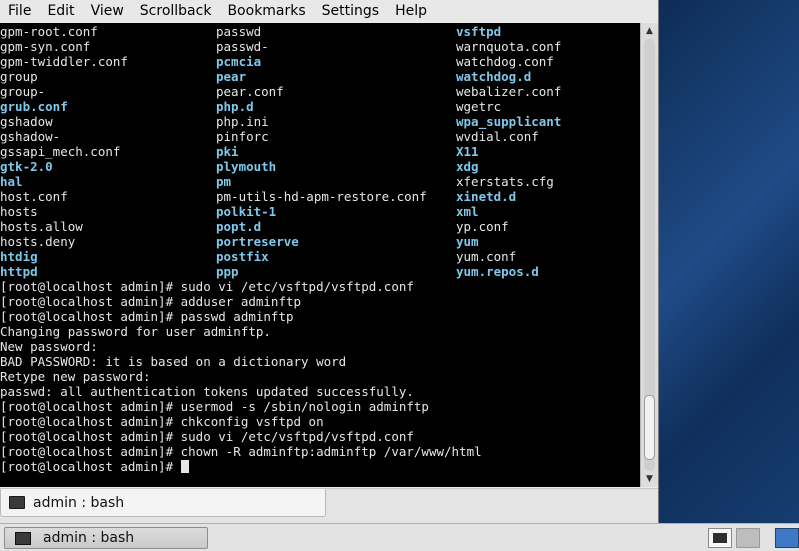 This screenshot has height=551, width=799. I want to click on scroll-down-icon: ▼, so click(649, 479).